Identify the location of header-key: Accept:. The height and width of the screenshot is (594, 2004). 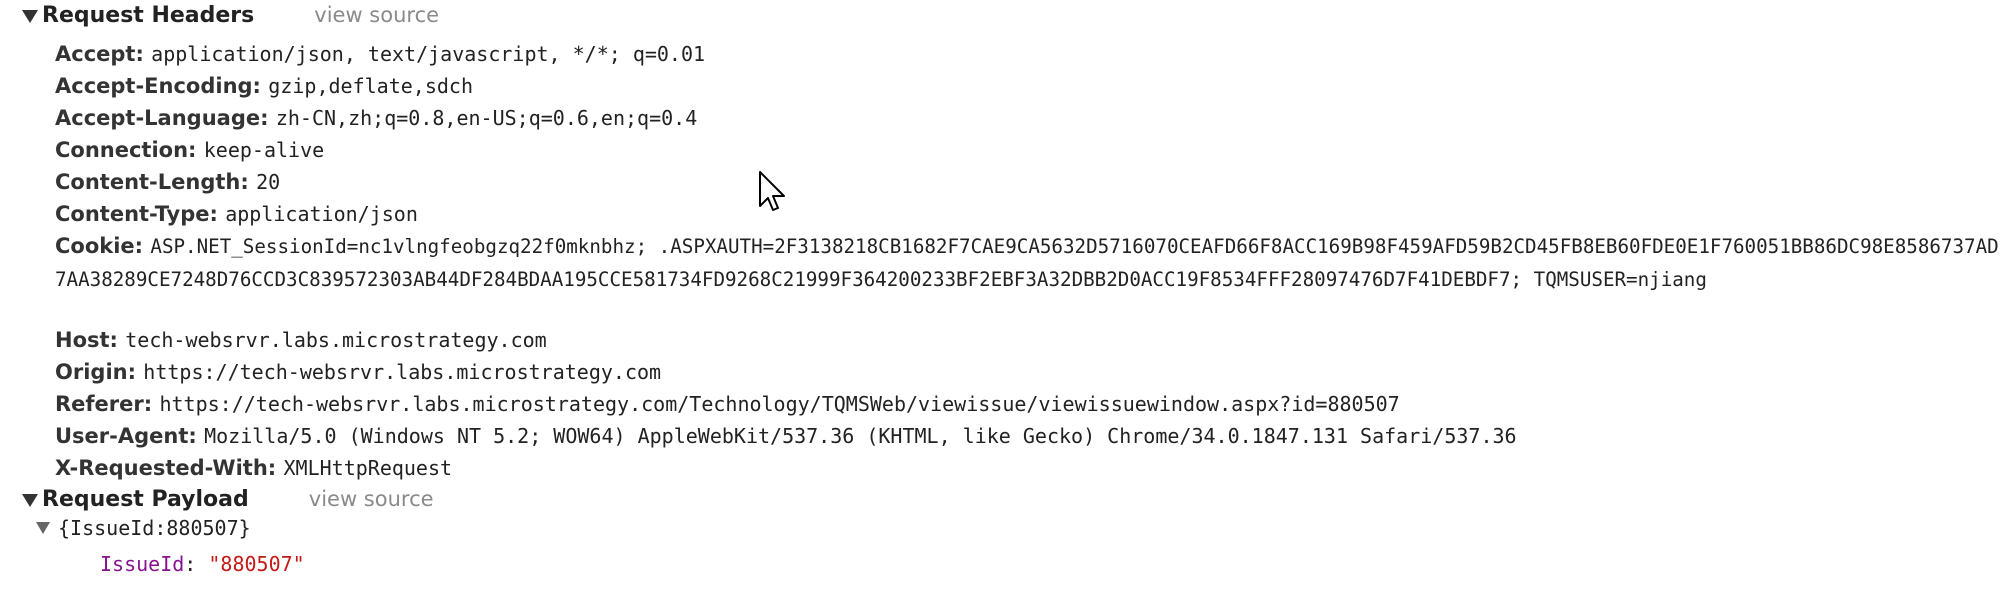
(103, 54).